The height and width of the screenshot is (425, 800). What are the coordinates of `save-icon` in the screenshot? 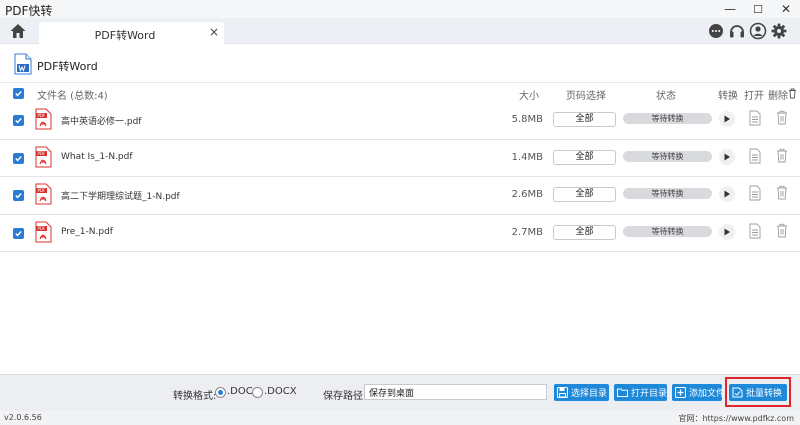 It's located at (562, 392).